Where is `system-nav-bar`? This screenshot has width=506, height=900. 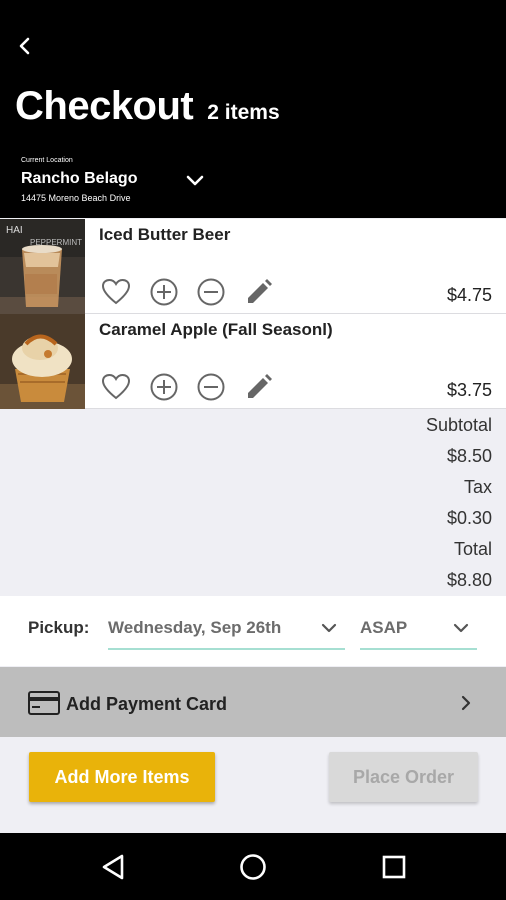 system-nav-bar is located at coordinates (253, 866).